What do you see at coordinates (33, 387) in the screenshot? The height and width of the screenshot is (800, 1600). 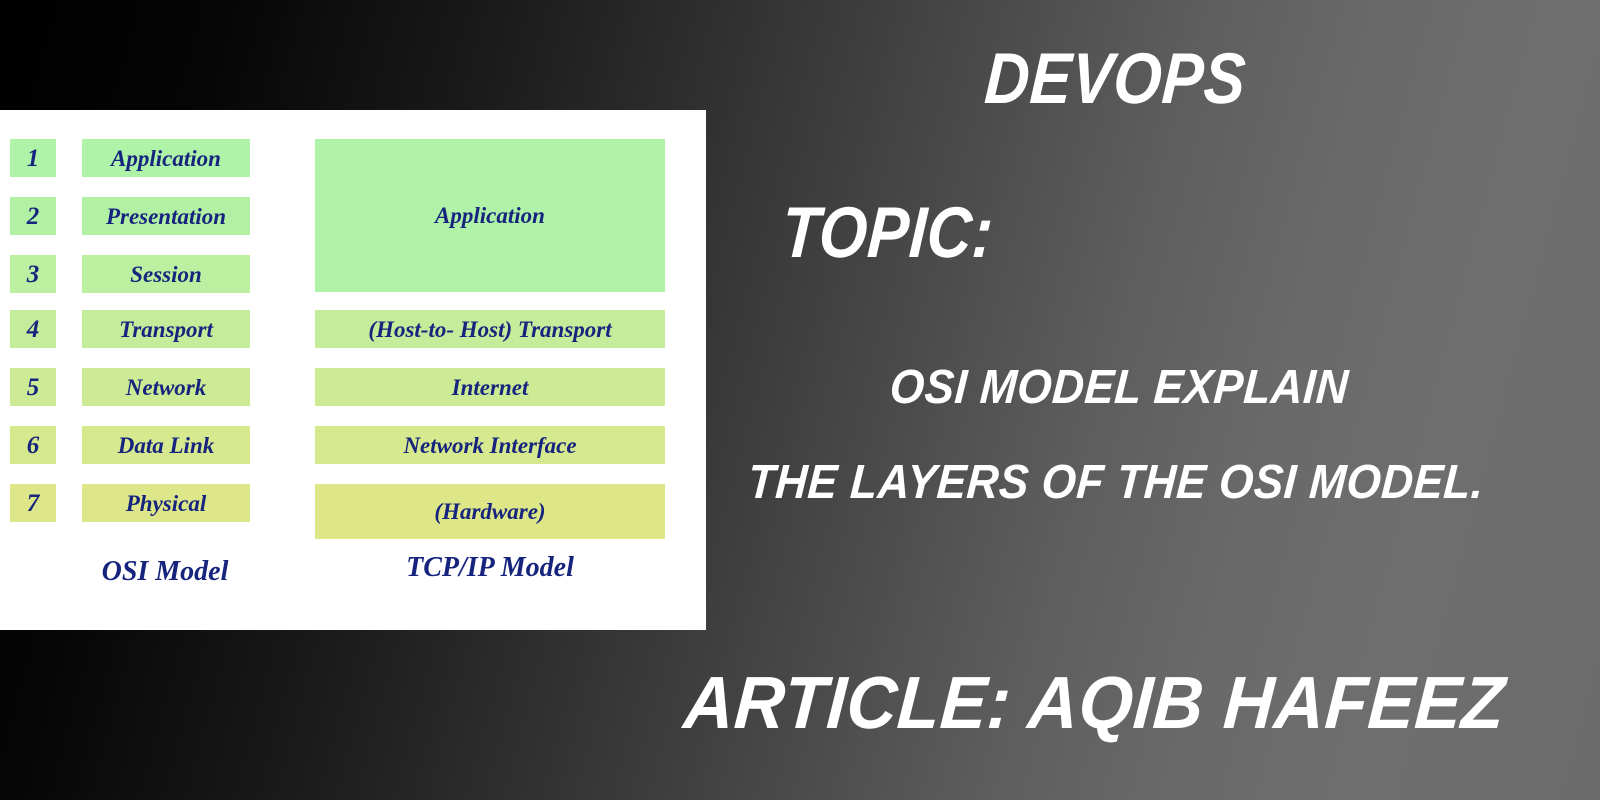 I see `osi-layer-number-5: 5` at bounding box center [33, 387].